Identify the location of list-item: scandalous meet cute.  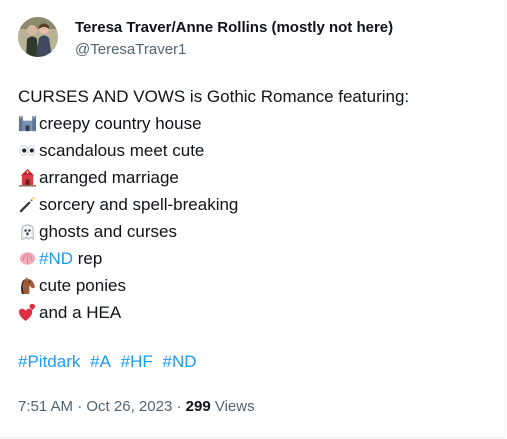
(253, 150).